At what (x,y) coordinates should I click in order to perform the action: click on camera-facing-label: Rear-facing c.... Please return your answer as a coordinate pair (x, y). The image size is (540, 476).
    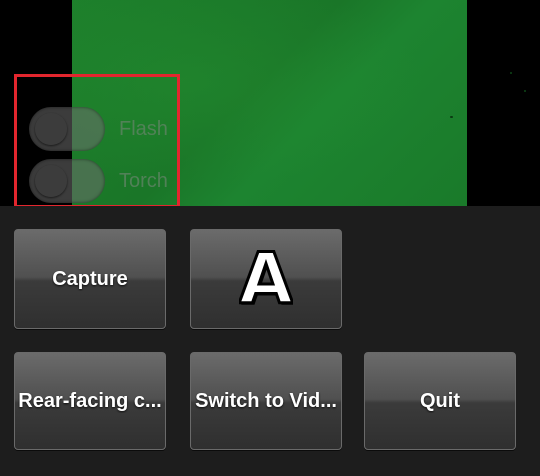
    Looking at the image, I should click on (90, 400).